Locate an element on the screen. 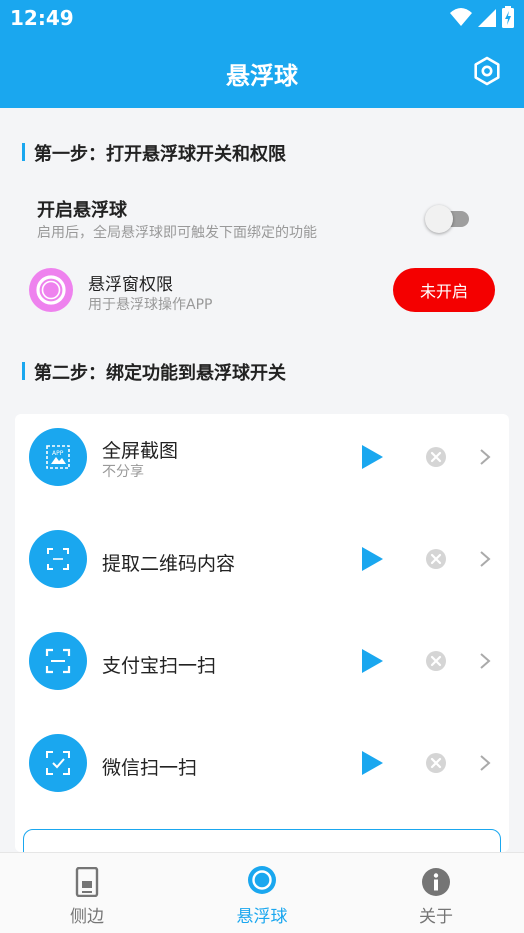  svg-text: APP is located at coordinates (58, 453).